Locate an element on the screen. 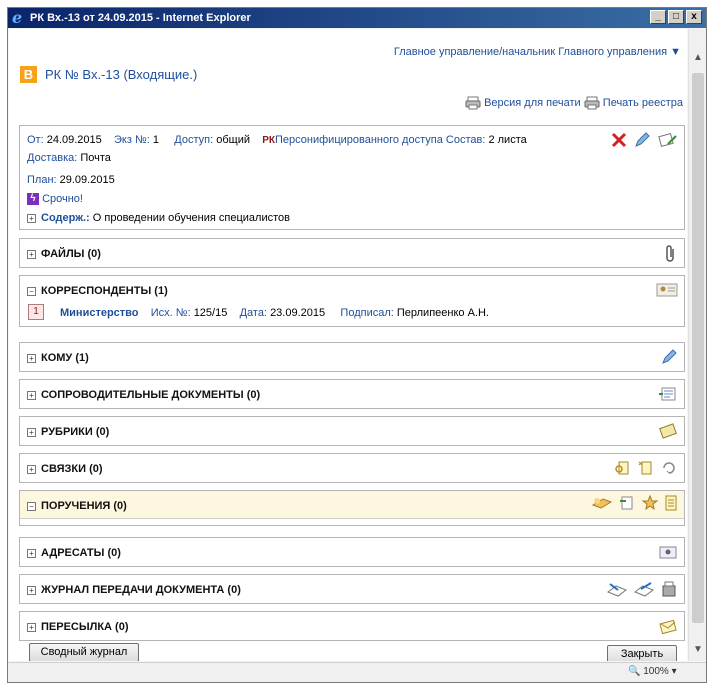  correspondent-number: 1 is located at coordinates (36, 312).